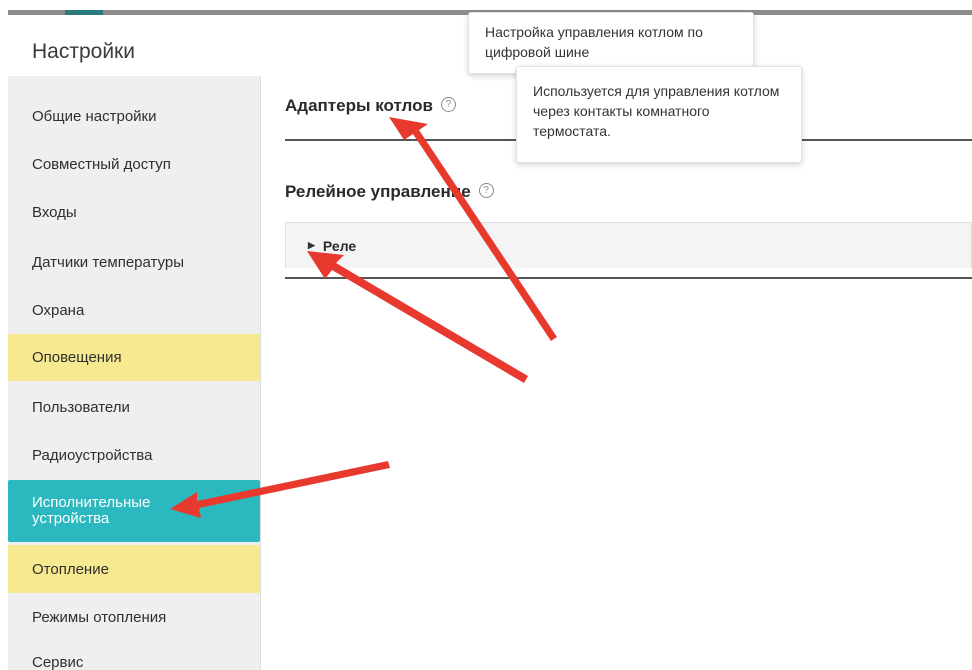 The image size is (972, 670). Describe the element at coordinates (311, 245) in the screenshot. I see `caret-right-icon: ▶` at that location.